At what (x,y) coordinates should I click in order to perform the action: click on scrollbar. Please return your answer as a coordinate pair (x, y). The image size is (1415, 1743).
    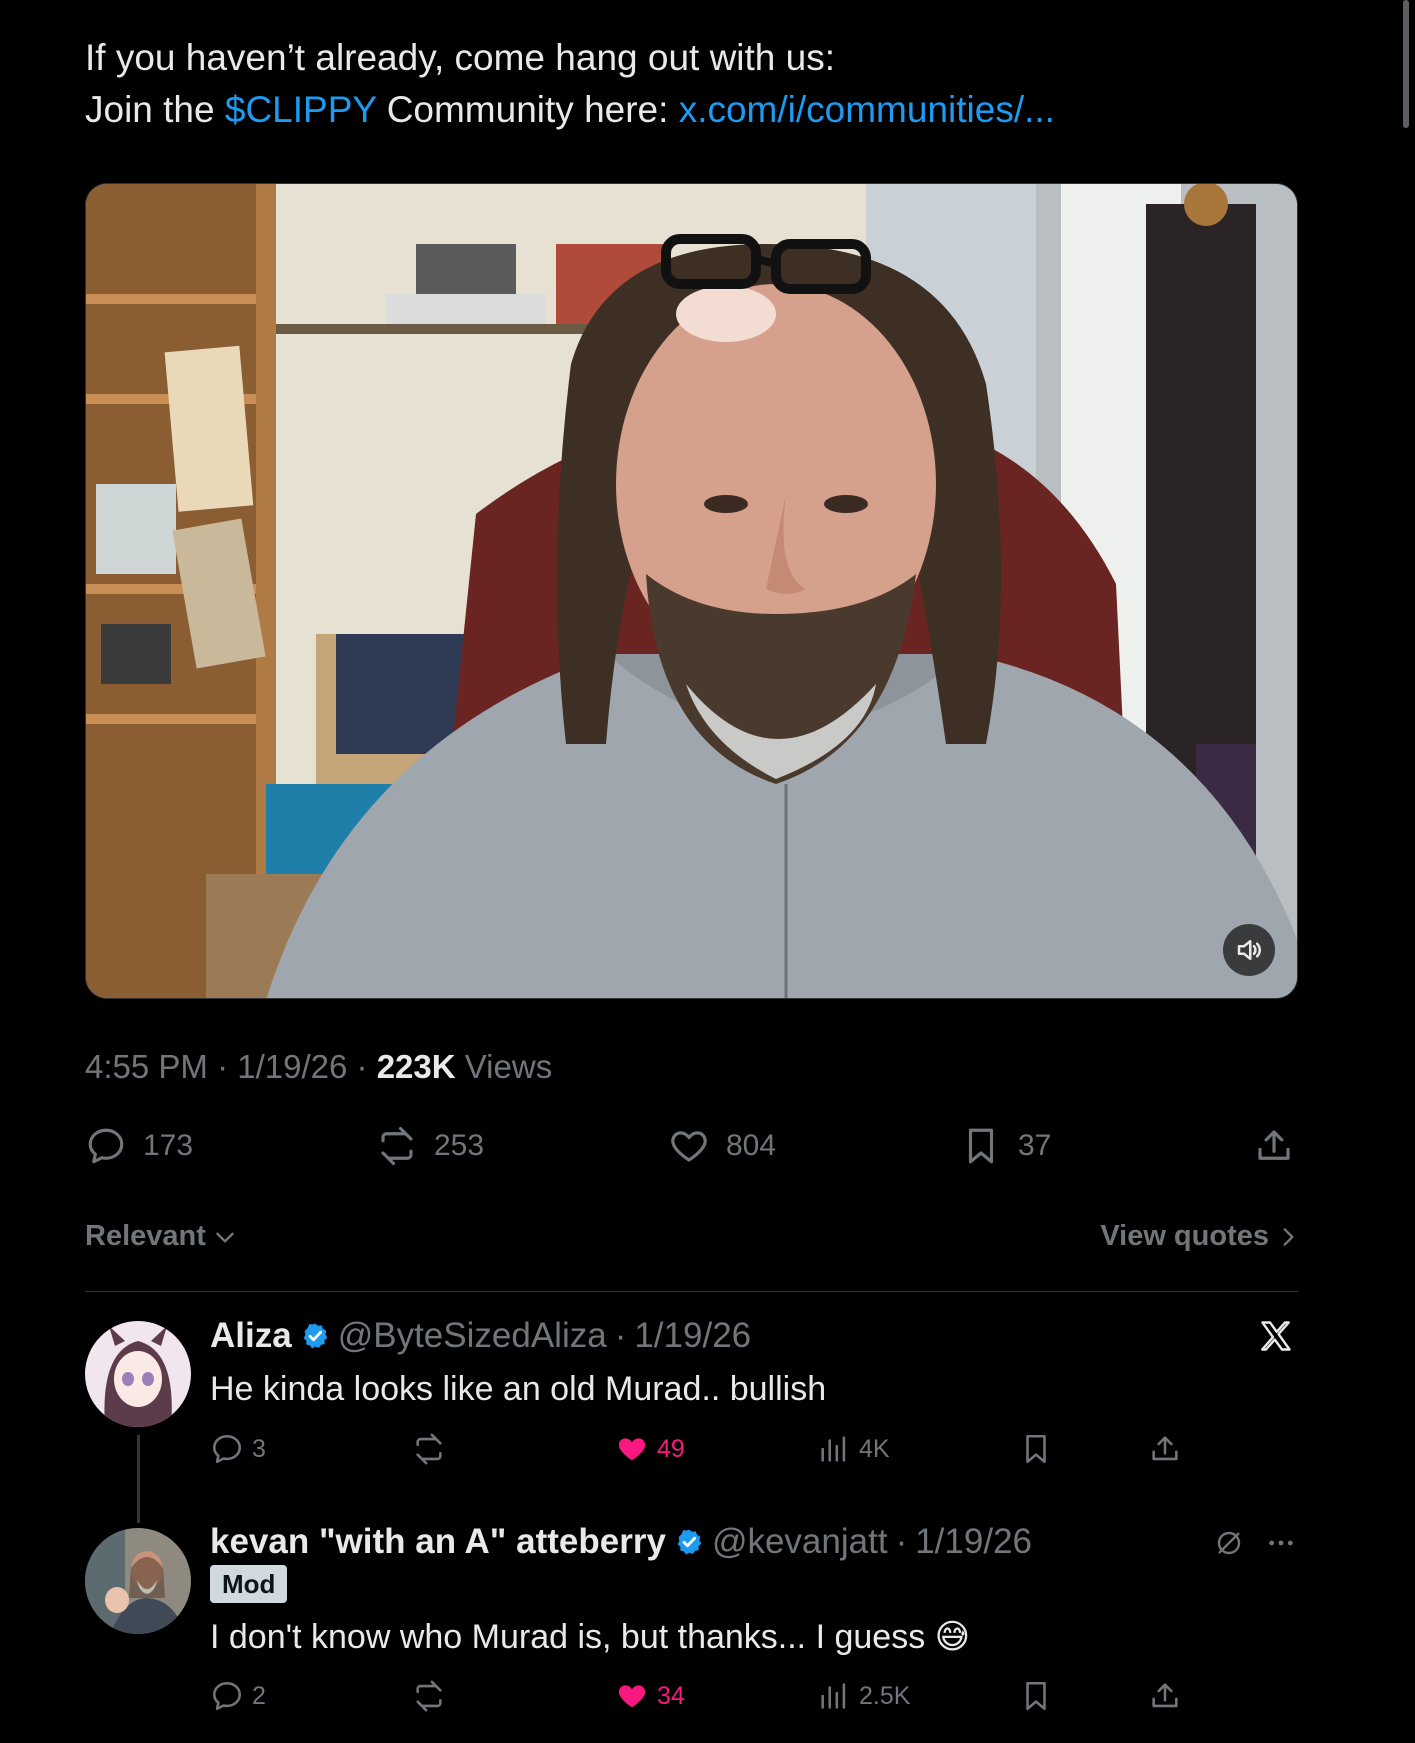
    Looking at the image, I should click on (1406, 64).